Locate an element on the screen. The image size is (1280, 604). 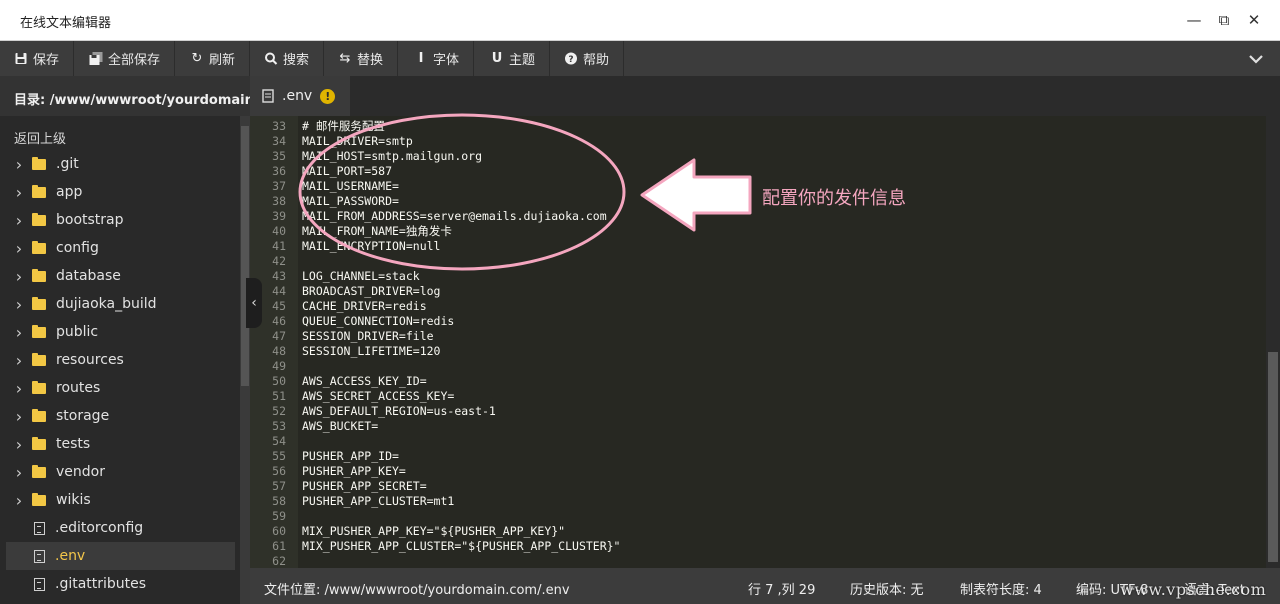
editor-scrollbar-thumb is located at coordinates (1273, 457).